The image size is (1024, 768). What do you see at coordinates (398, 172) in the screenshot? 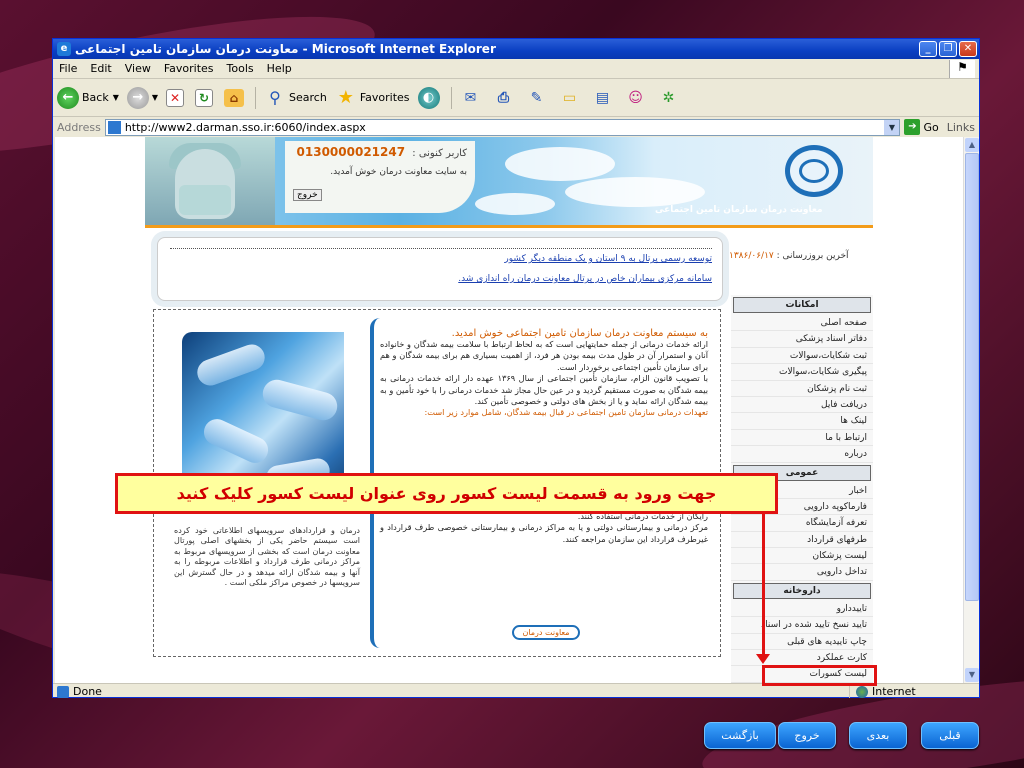
I see `welcome-text: به سایت معاونت درمان خوش آمدید.` at bounding box center [398, 172].